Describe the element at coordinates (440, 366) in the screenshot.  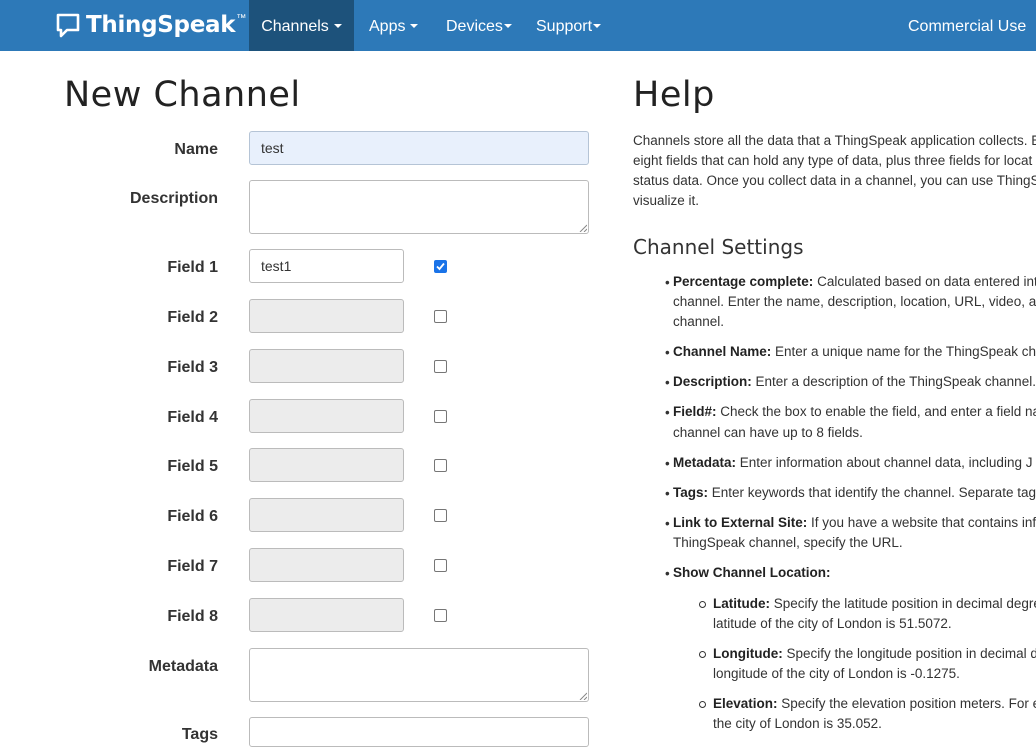
I see `field3-checkbox` at that location.